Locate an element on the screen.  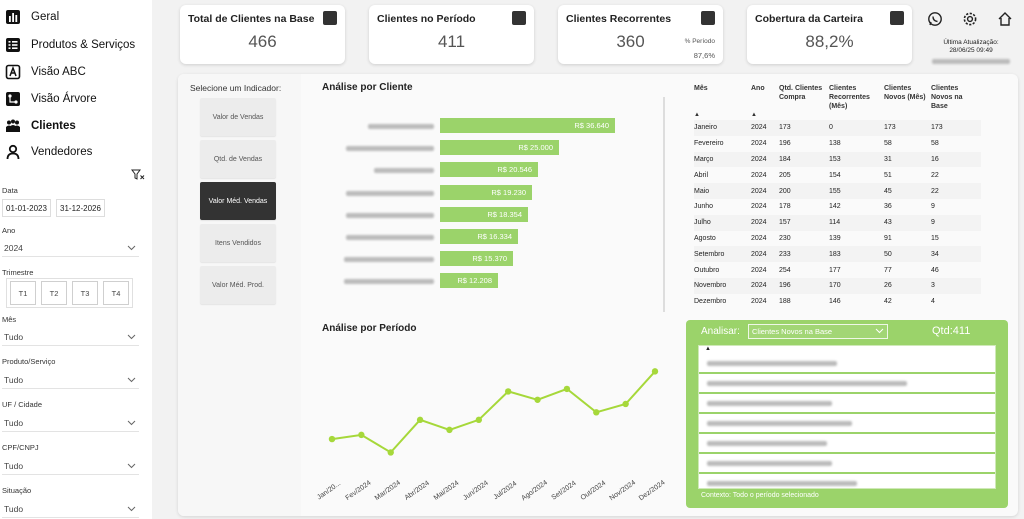
col-header-recorrentes: Clientes Recorrentes (Mês) is located at coordinates (856, 97).